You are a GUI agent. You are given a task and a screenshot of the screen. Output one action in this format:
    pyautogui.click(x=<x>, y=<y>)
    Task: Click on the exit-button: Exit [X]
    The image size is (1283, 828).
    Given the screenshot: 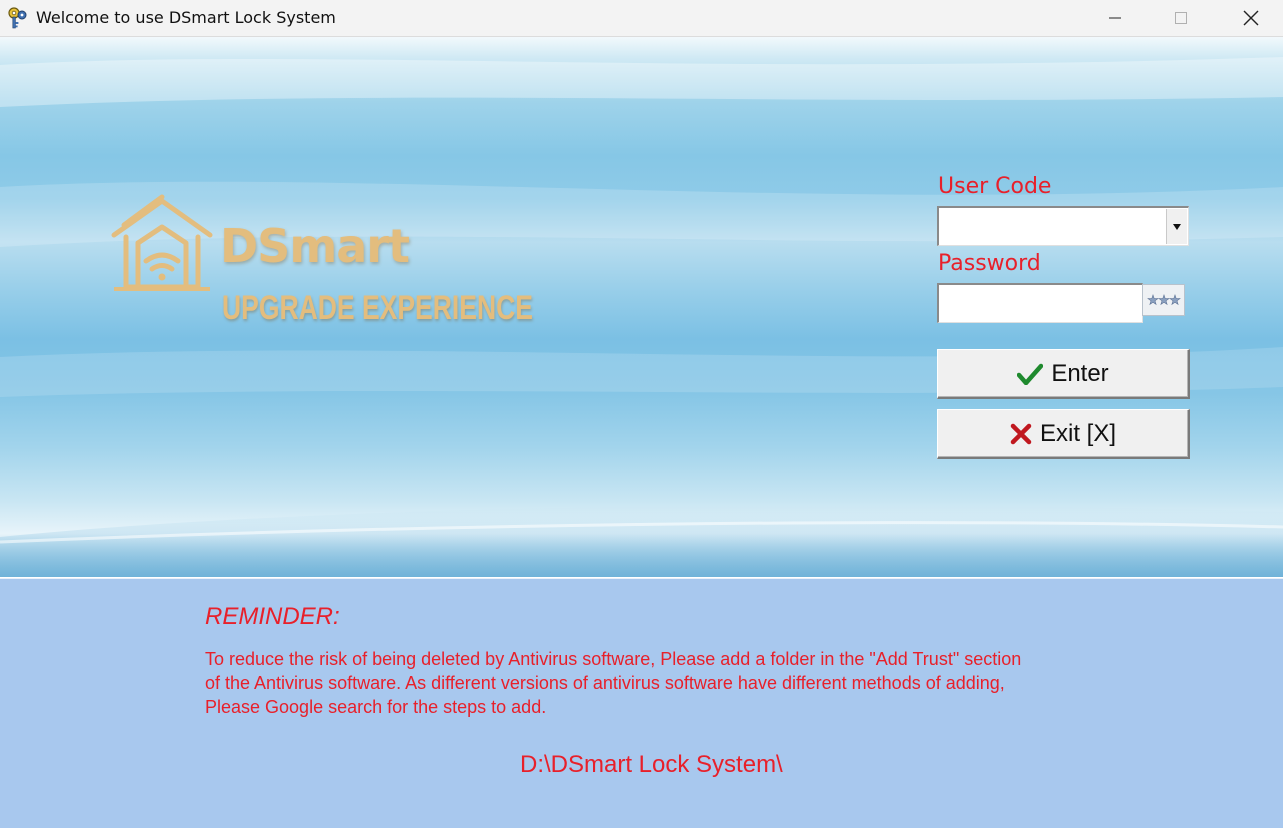 What is the action you would take?
    pyautogui.click(x=1063, y=434)
    